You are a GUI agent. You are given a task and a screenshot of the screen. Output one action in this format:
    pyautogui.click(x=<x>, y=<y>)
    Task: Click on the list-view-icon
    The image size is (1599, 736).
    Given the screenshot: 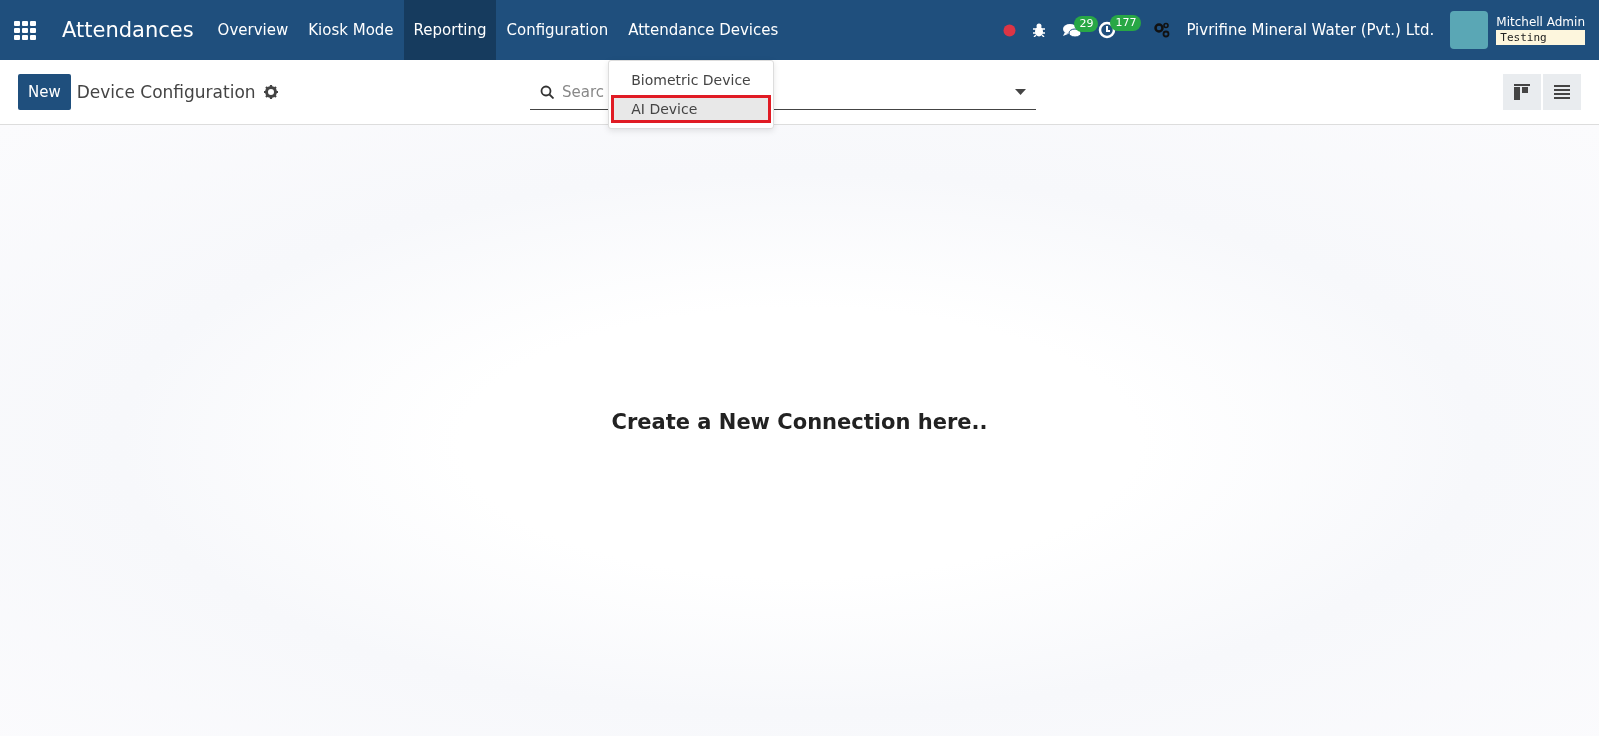 What is the action you would take?
    pyautogui.click(x=1562, y=92)
    